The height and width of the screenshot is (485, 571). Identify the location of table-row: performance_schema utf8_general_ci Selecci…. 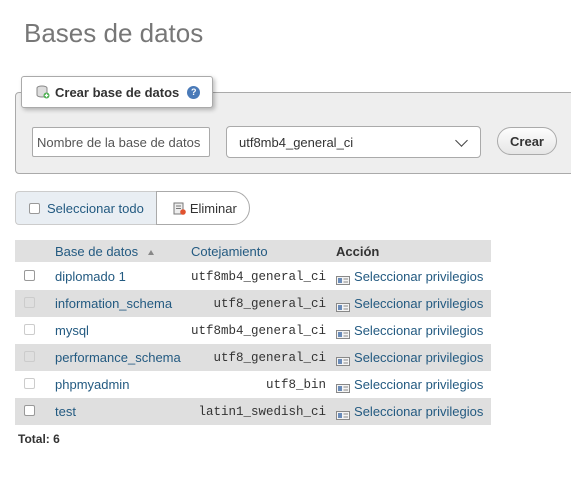
(253, 357).